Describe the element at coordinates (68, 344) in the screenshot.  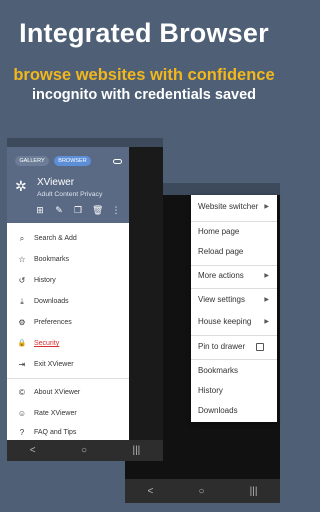
I see `drawer-item-security: 🔒 Security` at that location.